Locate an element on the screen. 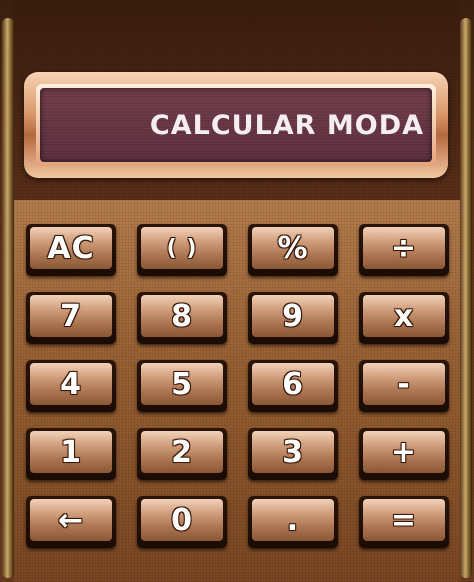 This screenshot has height=582, width=474. digit-6-button: 6 is located at coordinates (293, 386).